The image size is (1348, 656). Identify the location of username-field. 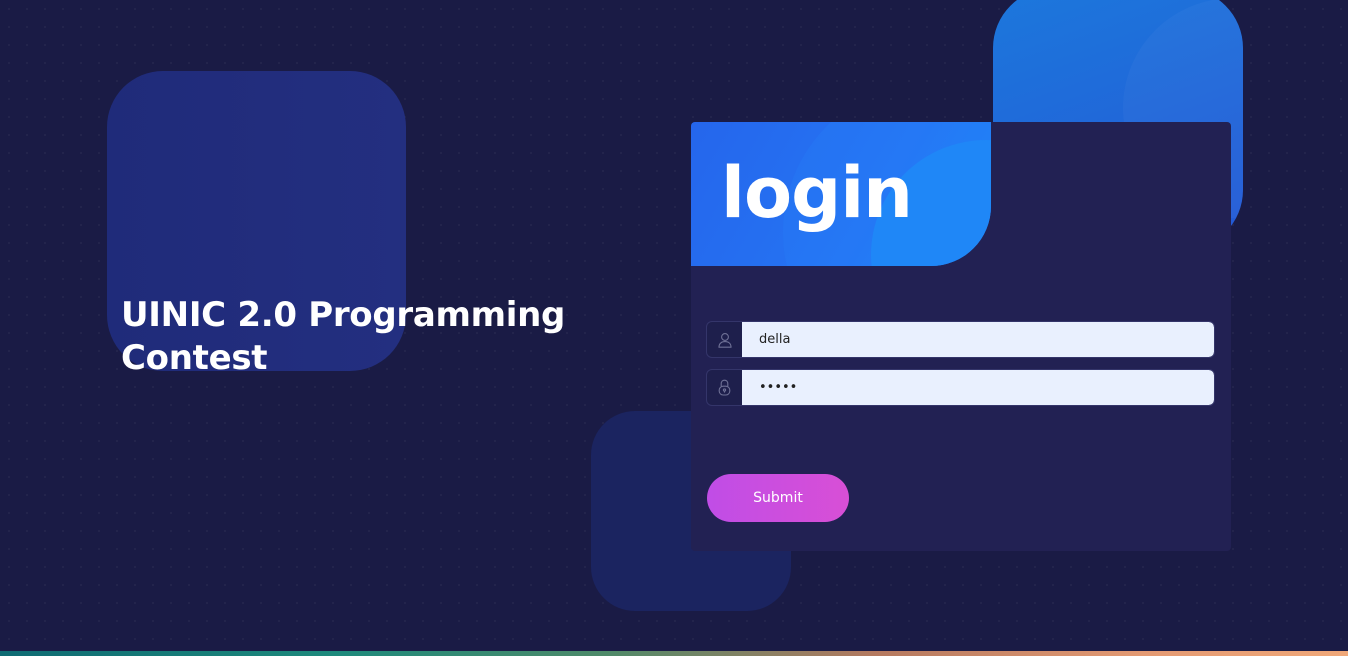
(960, 339).